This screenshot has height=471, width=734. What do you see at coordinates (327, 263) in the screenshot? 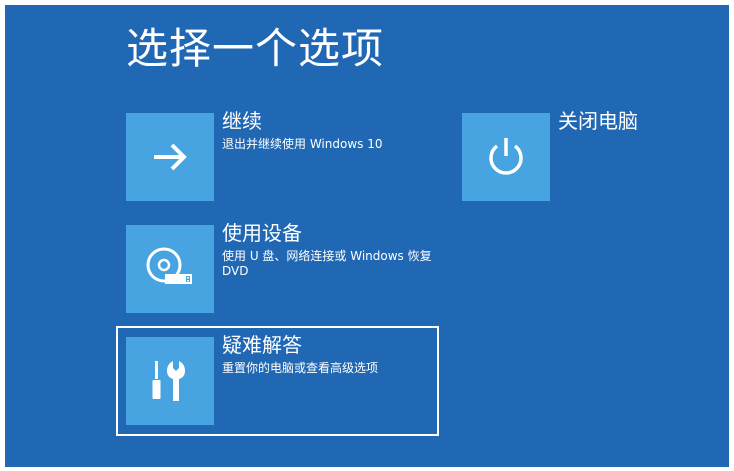
I see `use-device-description: 使用 U 盘、网络连接或 Windows 恢复 DVD` at bounding box center [327, 263].